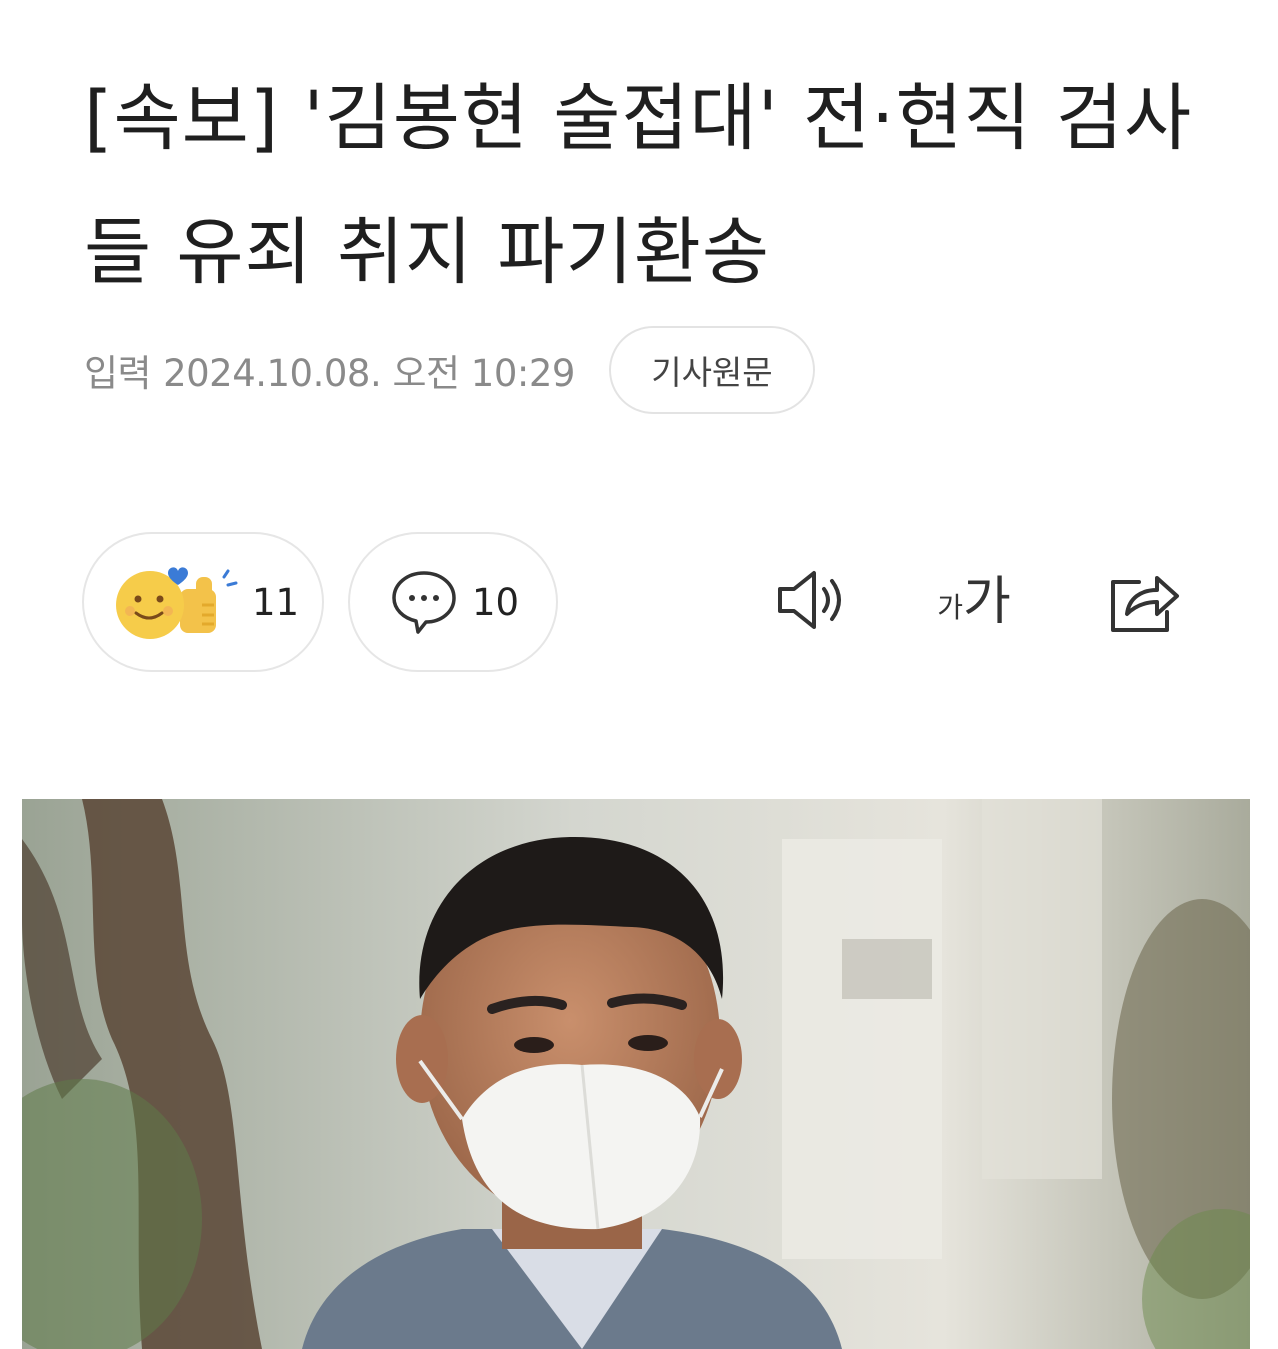 The width and height of the screenshot is (1278, 1349). What do you see at coordinates (496, 602) in the screenshot?
I see `comment-count: 10` at bounding box center [496, 602].